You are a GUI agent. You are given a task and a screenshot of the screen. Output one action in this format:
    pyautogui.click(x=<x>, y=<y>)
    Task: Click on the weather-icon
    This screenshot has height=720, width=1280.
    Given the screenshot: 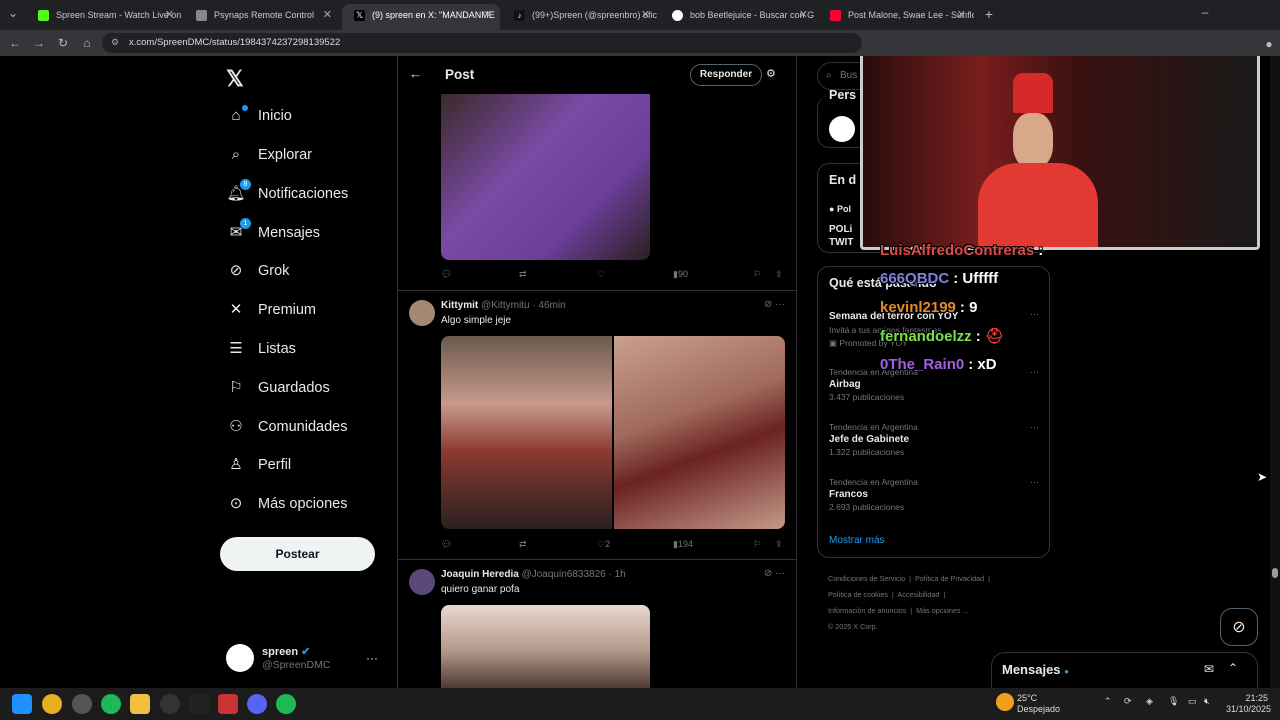 What is the action you would take?
    pyautogui.click(x=1005, y=702)
    